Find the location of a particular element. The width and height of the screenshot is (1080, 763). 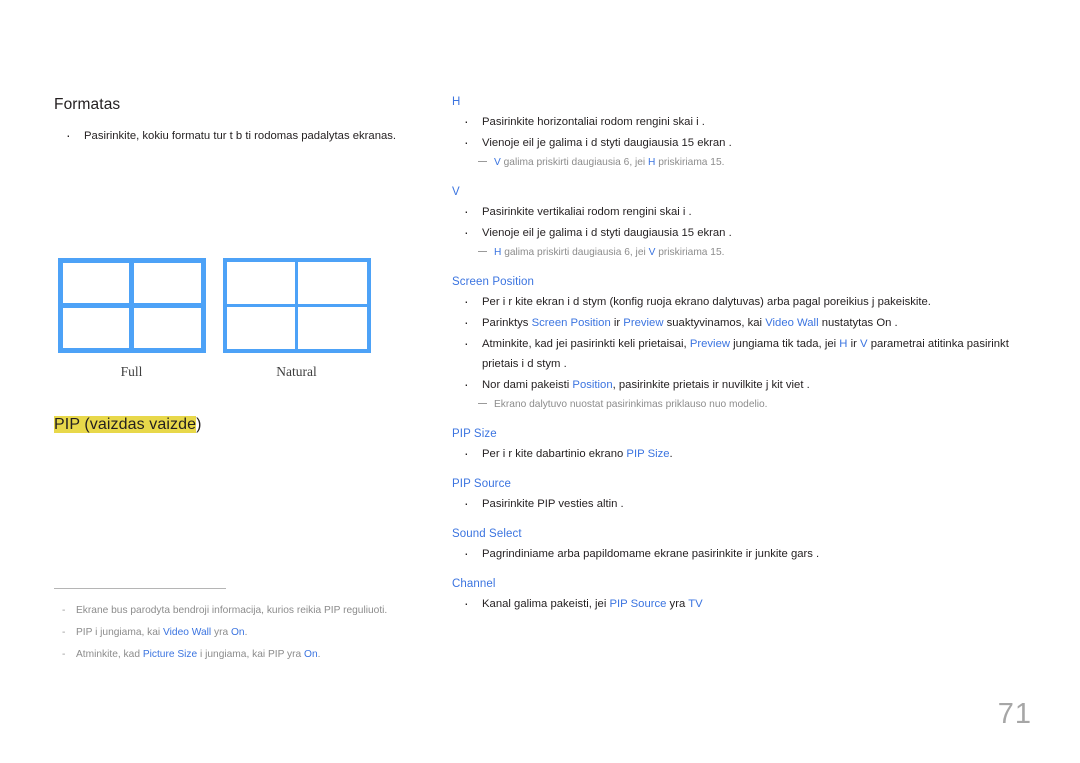

pip-heading-tail: ) is located at coordinates (199, 424).